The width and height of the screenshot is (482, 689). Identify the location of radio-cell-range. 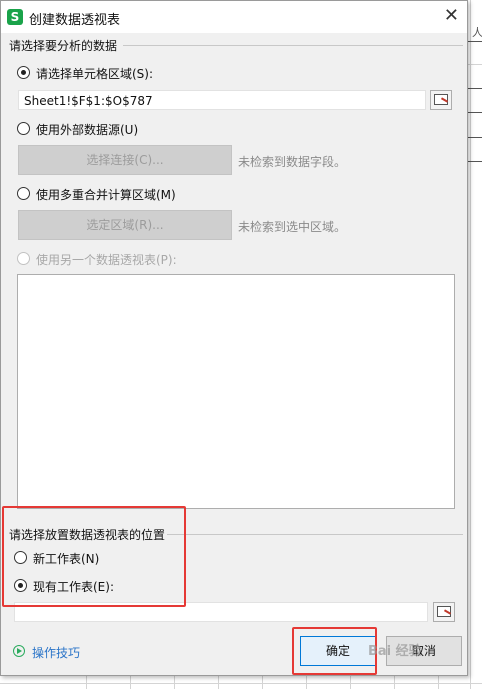
(23, 72).